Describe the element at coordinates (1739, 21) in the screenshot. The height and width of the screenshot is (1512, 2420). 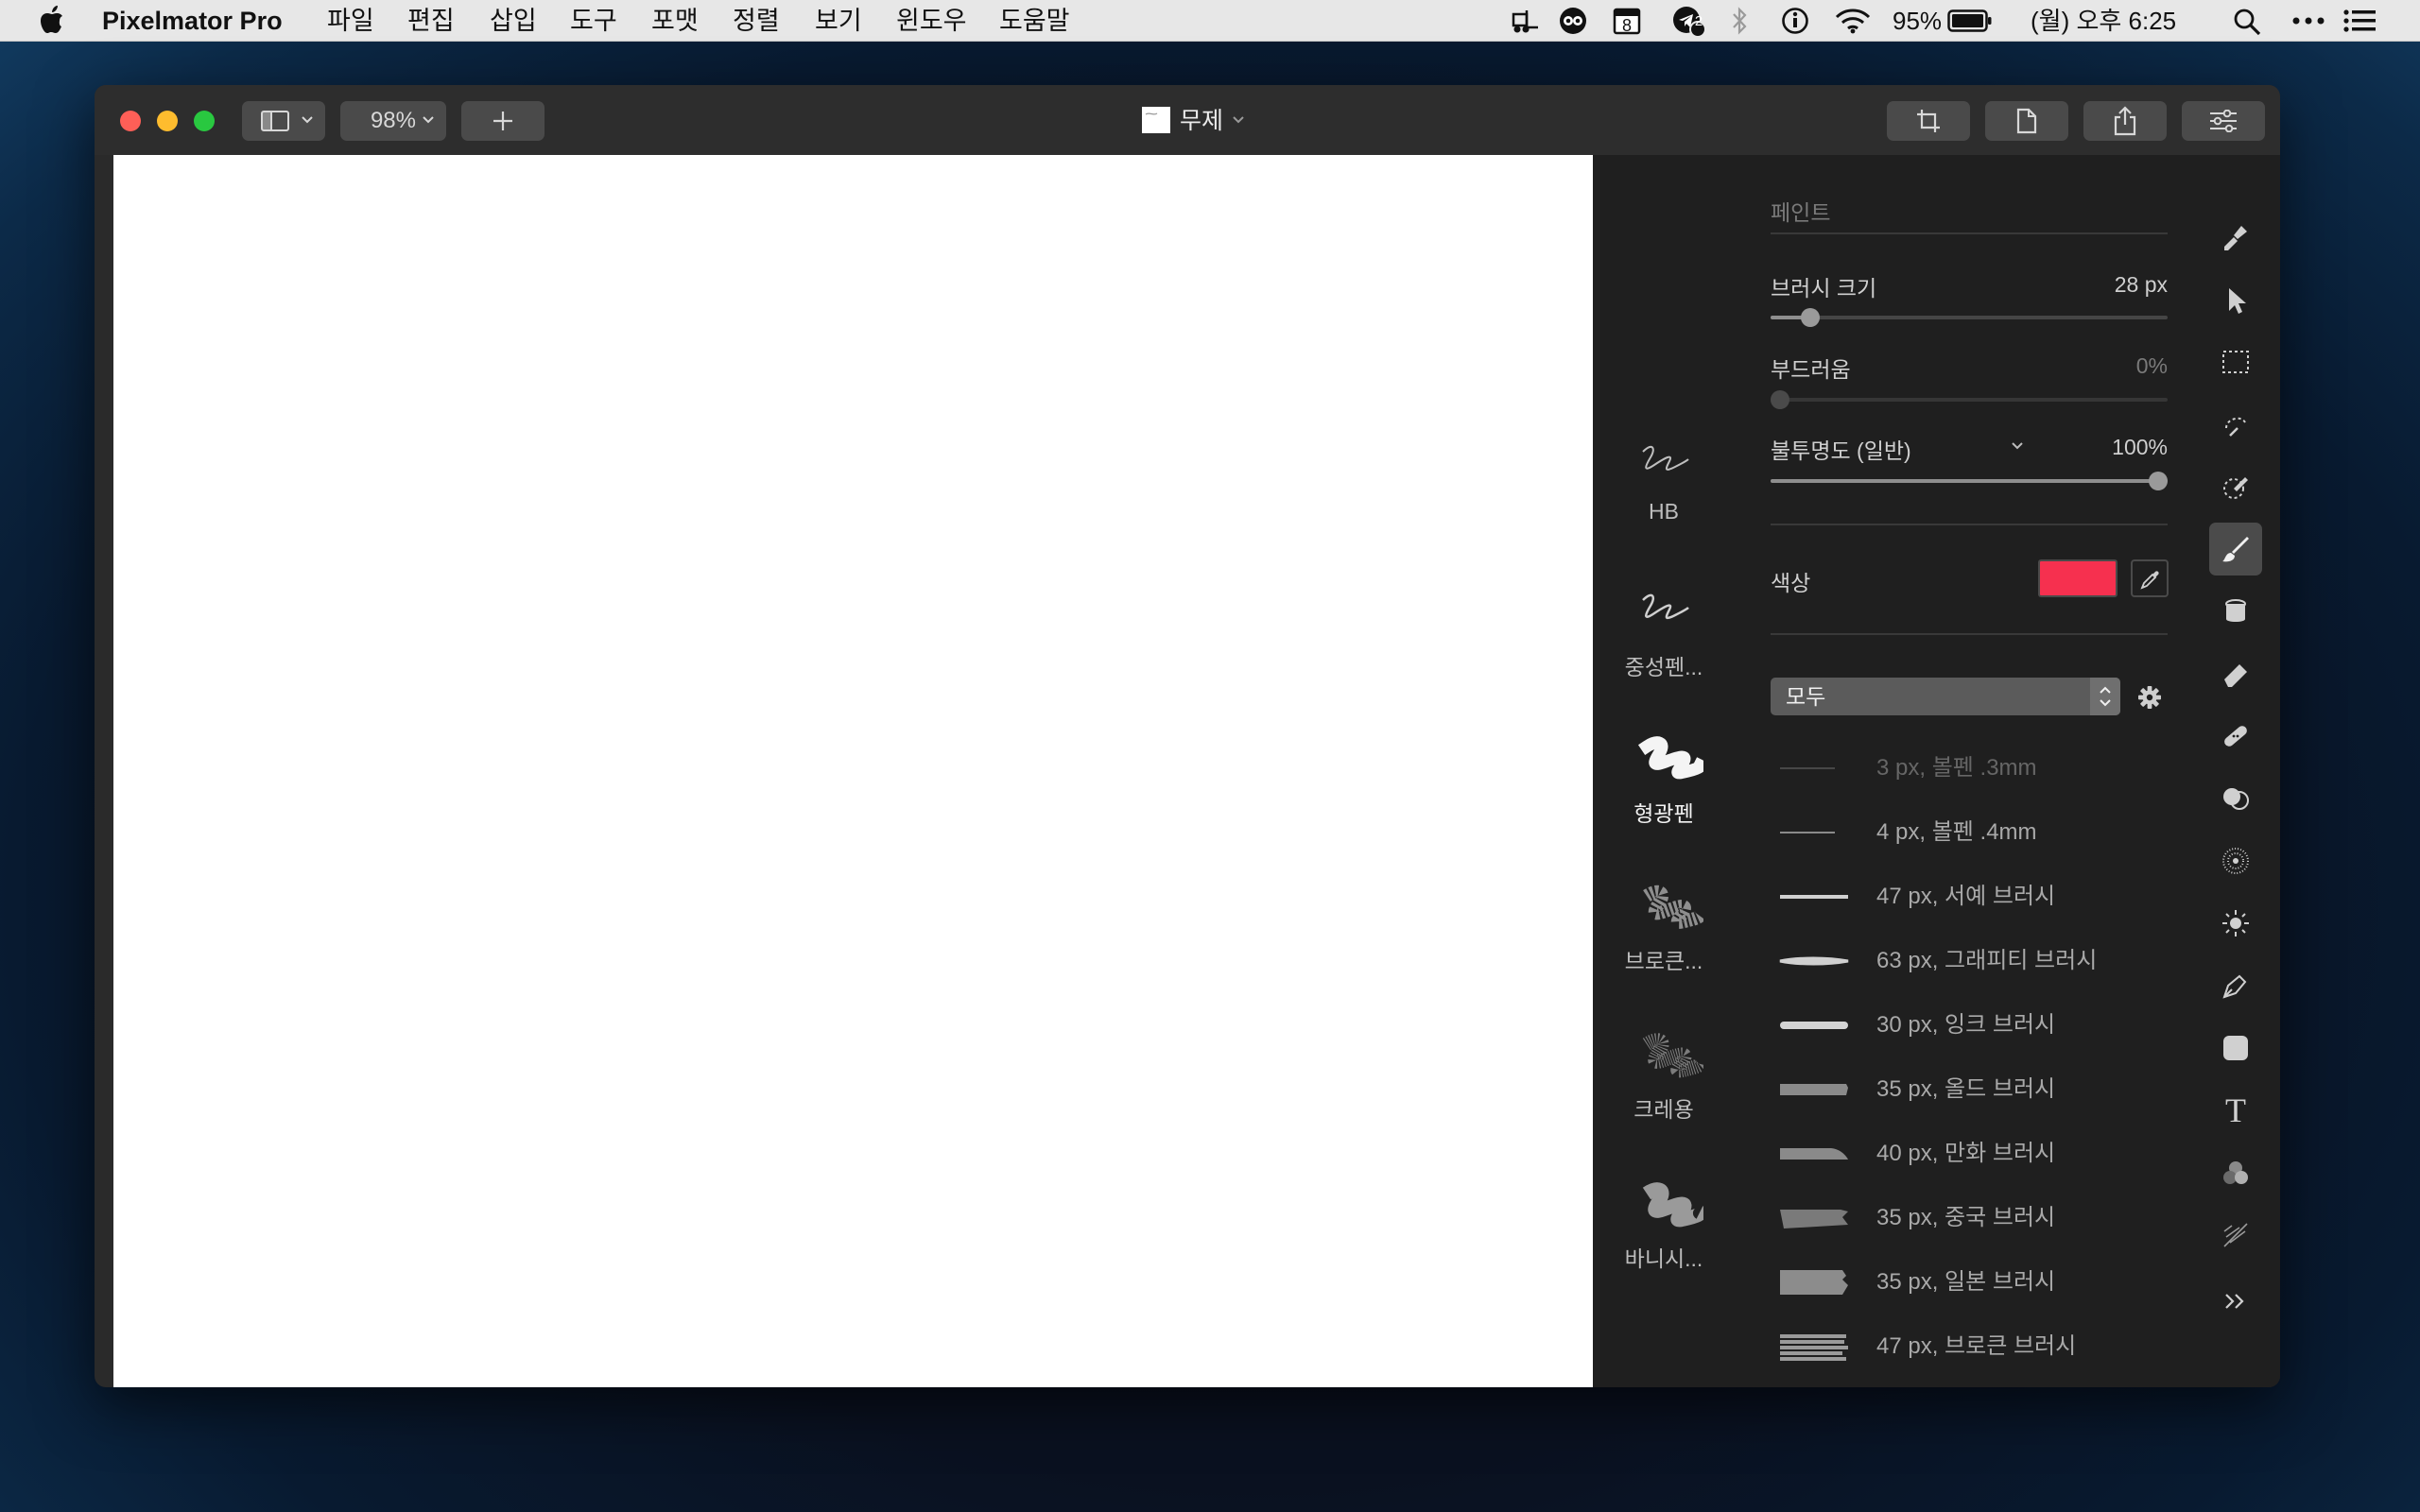
I see `bluetooth-icon` at that location.